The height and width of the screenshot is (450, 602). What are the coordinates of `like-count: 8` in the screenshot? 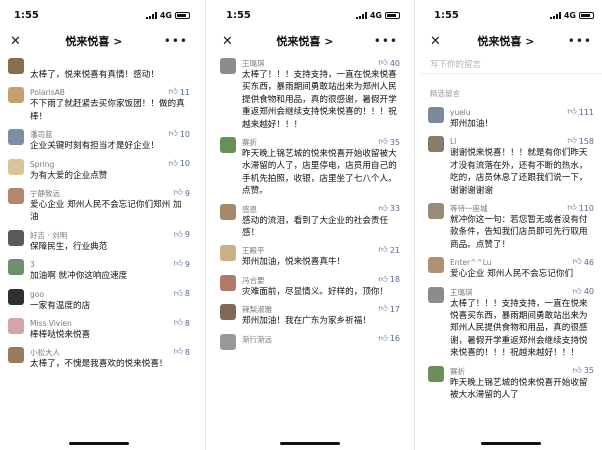 It's located at (187, 323).